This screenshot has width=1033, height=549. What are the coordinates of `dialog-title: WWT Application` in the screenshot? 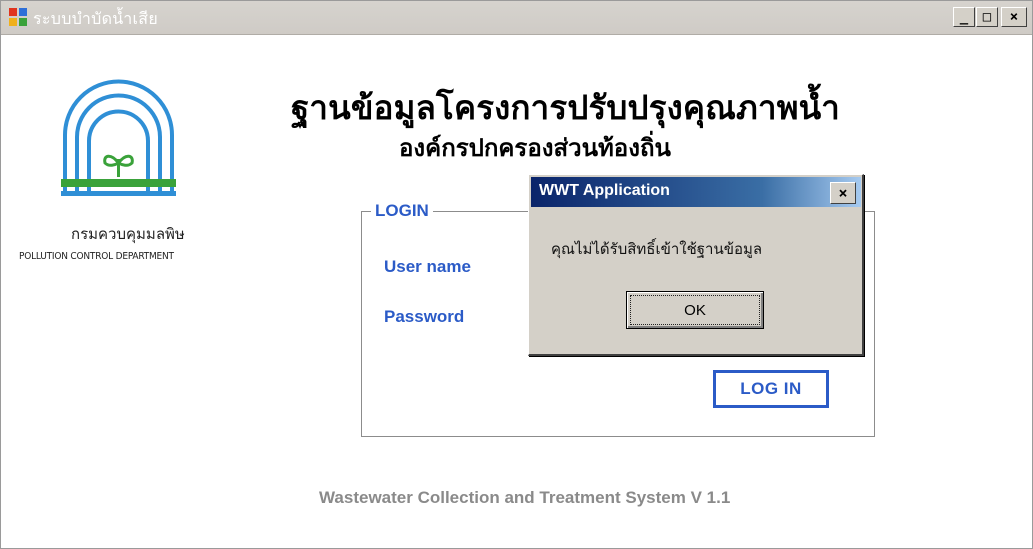 It's located at (604, 190).